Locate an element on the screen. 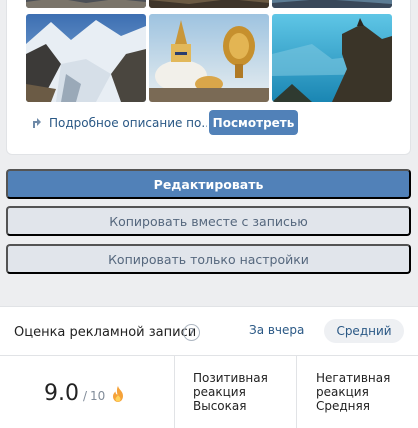 This screenshot has height=428, width=418. positive-reaction: Позитивная реакция Высокая is located at coordinates (241, 392).